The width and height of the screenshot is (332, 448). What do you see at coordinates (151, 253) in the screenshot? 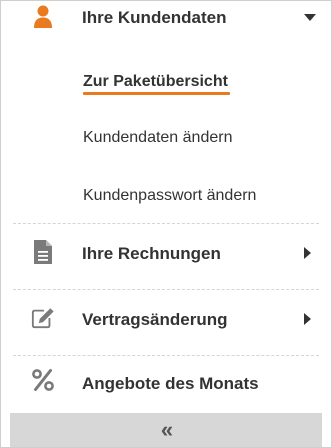
I see `menu-item-label: Ihre Rechnungen` at bounding box center [151, 253].